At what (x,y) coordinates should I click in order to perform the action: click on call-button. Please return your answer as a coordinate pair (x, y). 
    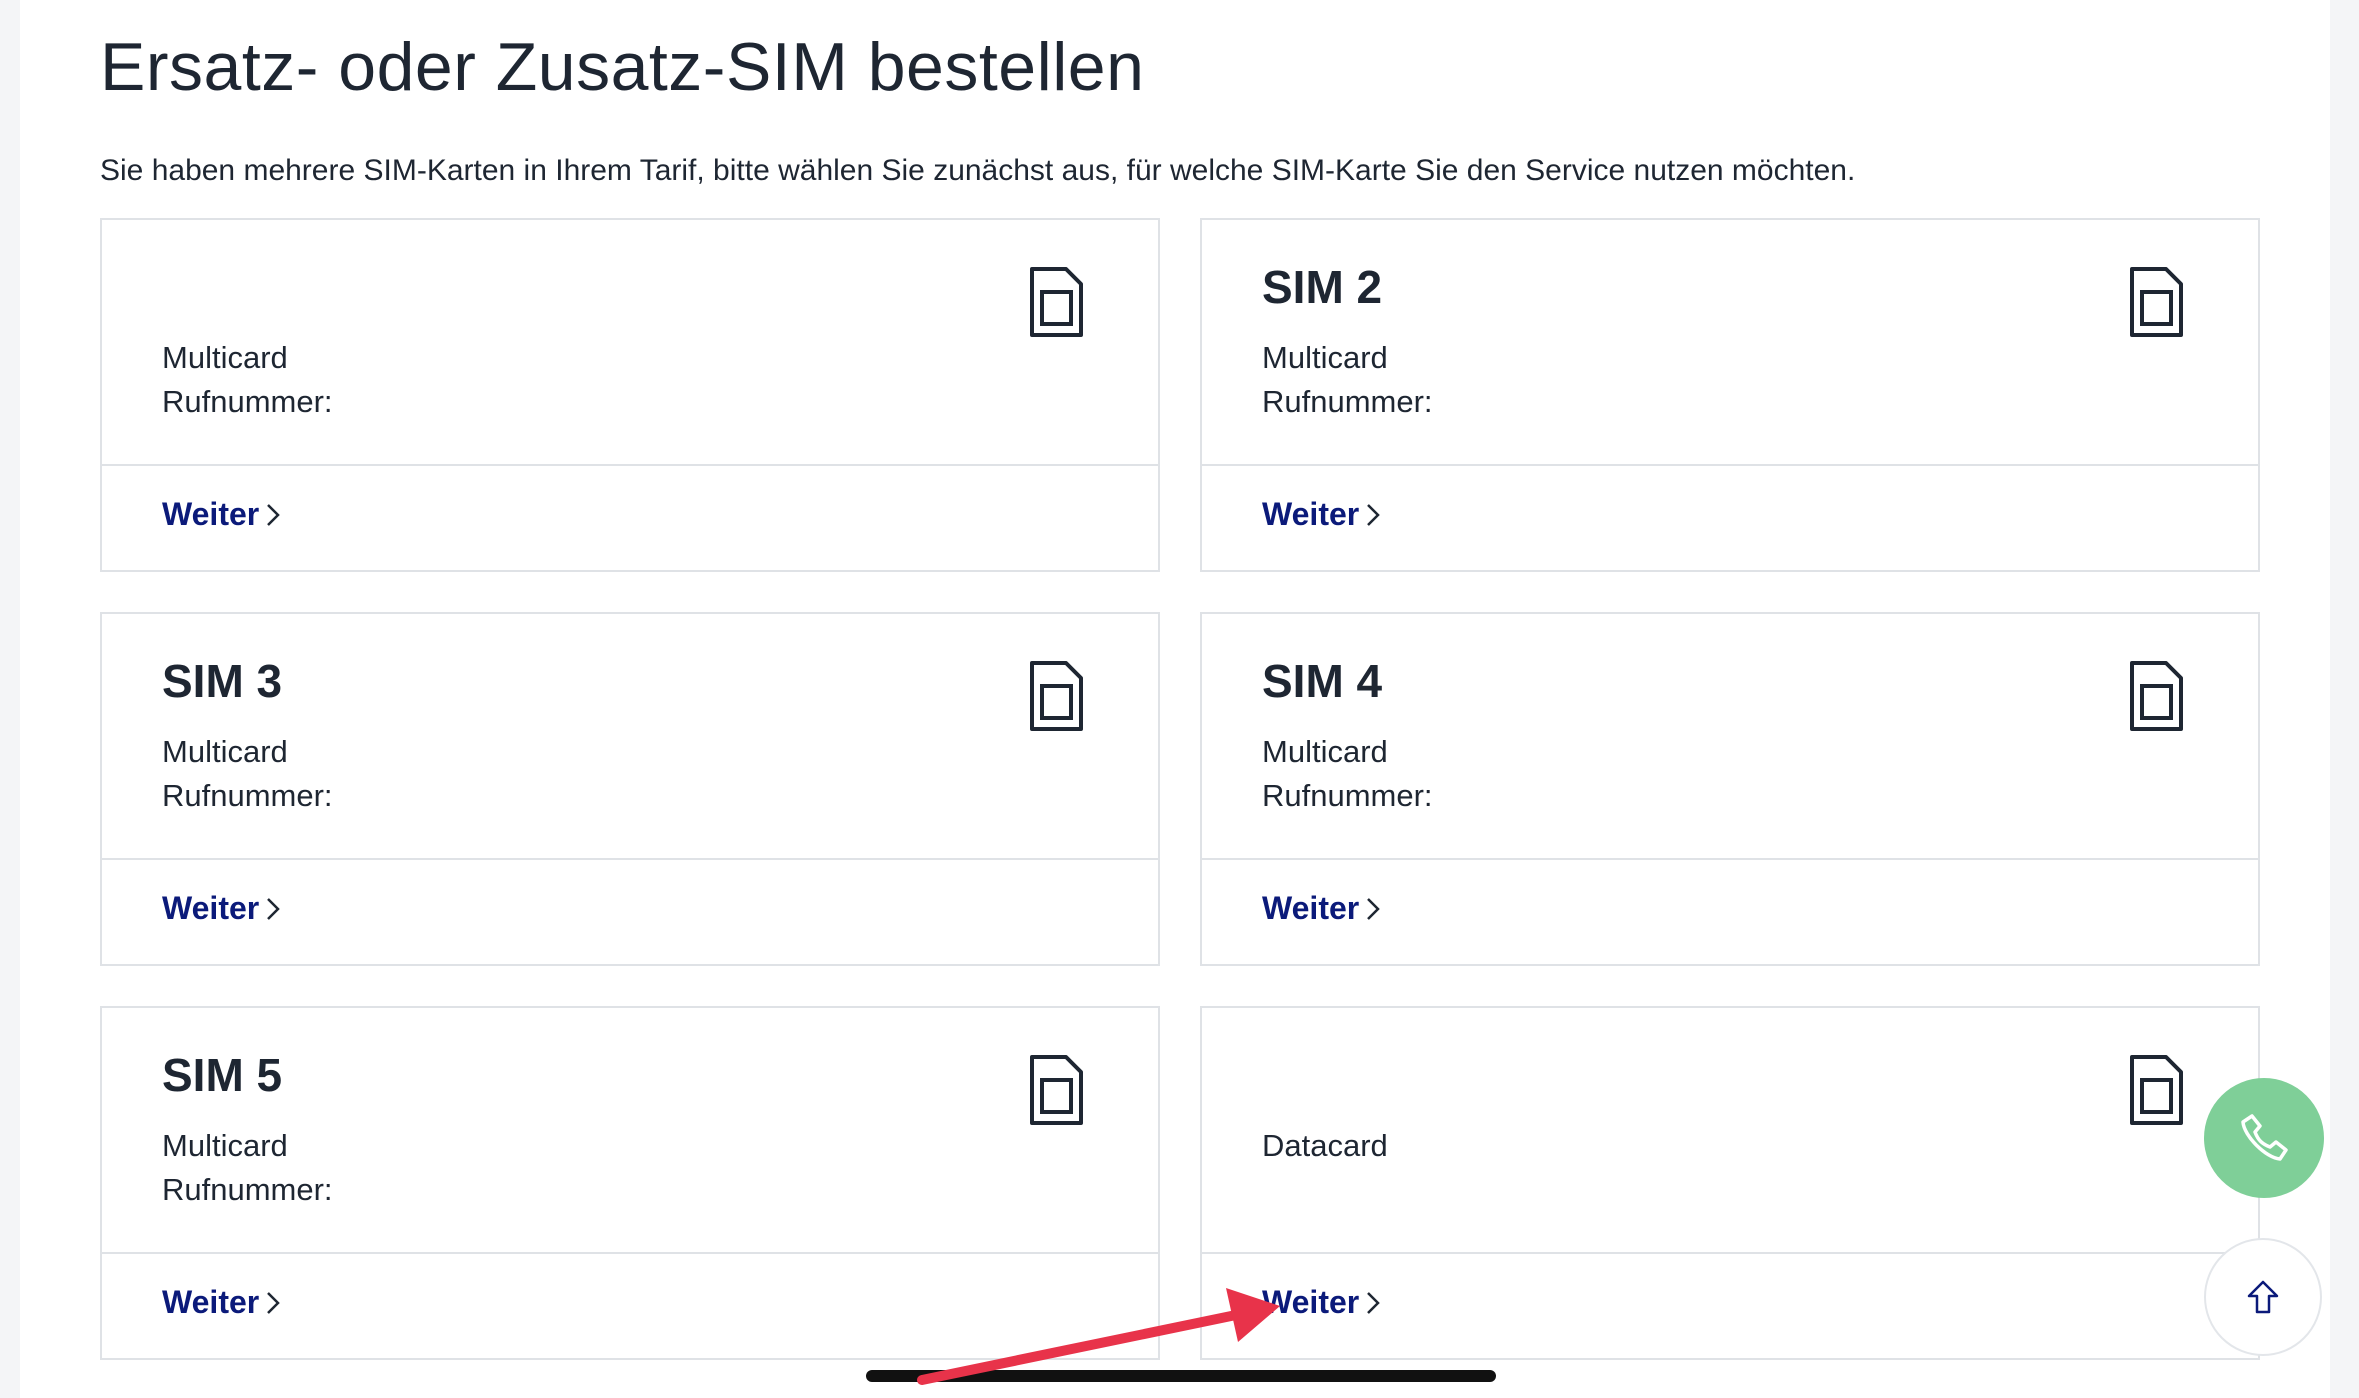
    Looking at the image, I should click on (2264, 1138).